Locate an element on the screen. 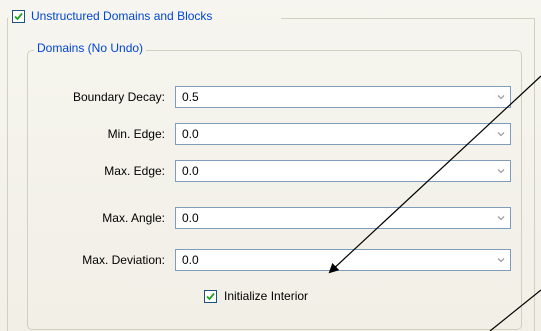 This screenshot has height=331, width=541. boundary-decay-combobox: 0.5 is located at coordinates (343, 97).